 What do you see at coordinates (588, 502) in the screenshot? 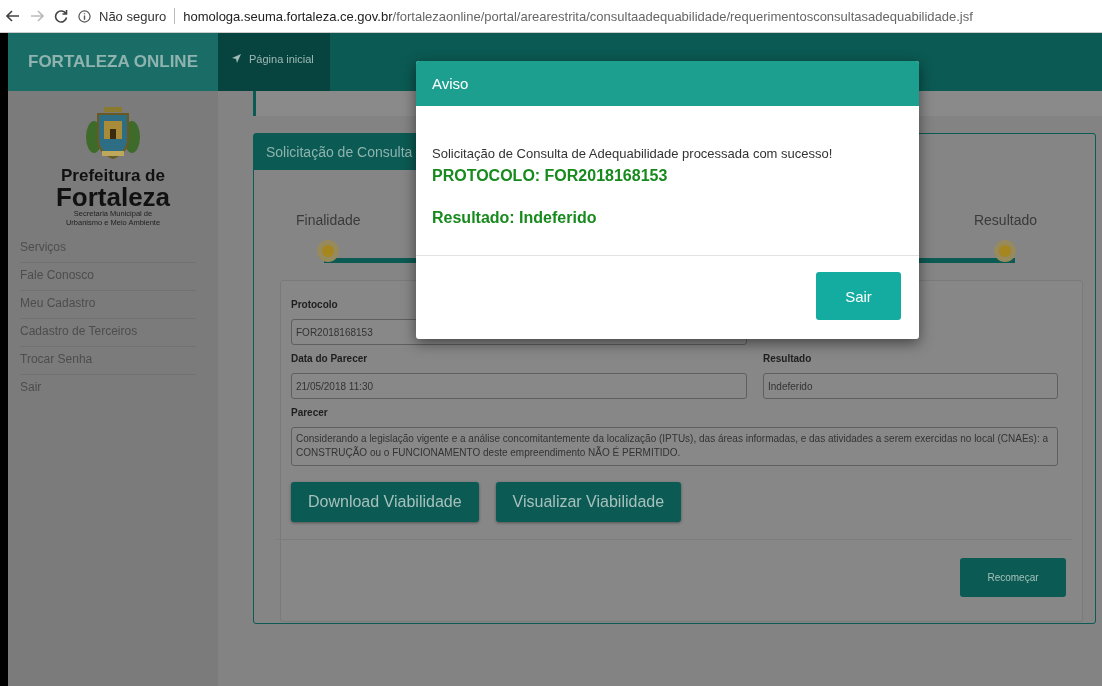
I see `action-button: Visualizar Viabilidade` at bounding box center [588, 502].